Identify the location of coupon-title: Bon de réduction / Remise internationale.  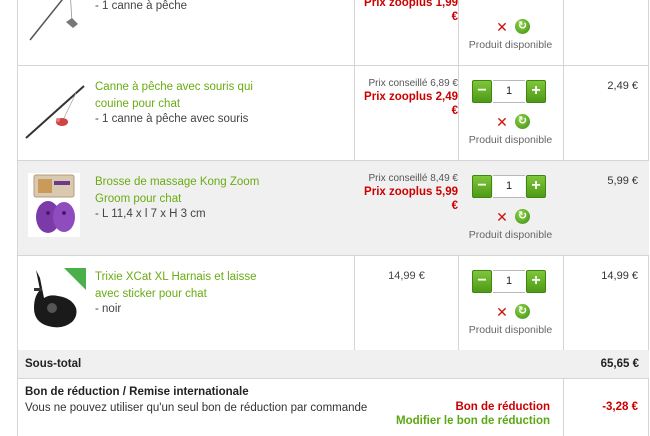
(137, 392).